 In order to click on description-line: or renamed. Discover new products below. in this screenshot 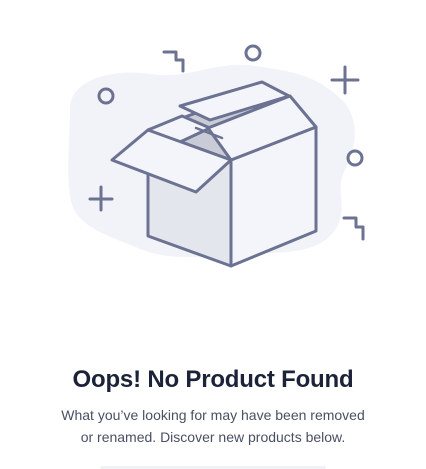, I will do `click(213, 437)`.